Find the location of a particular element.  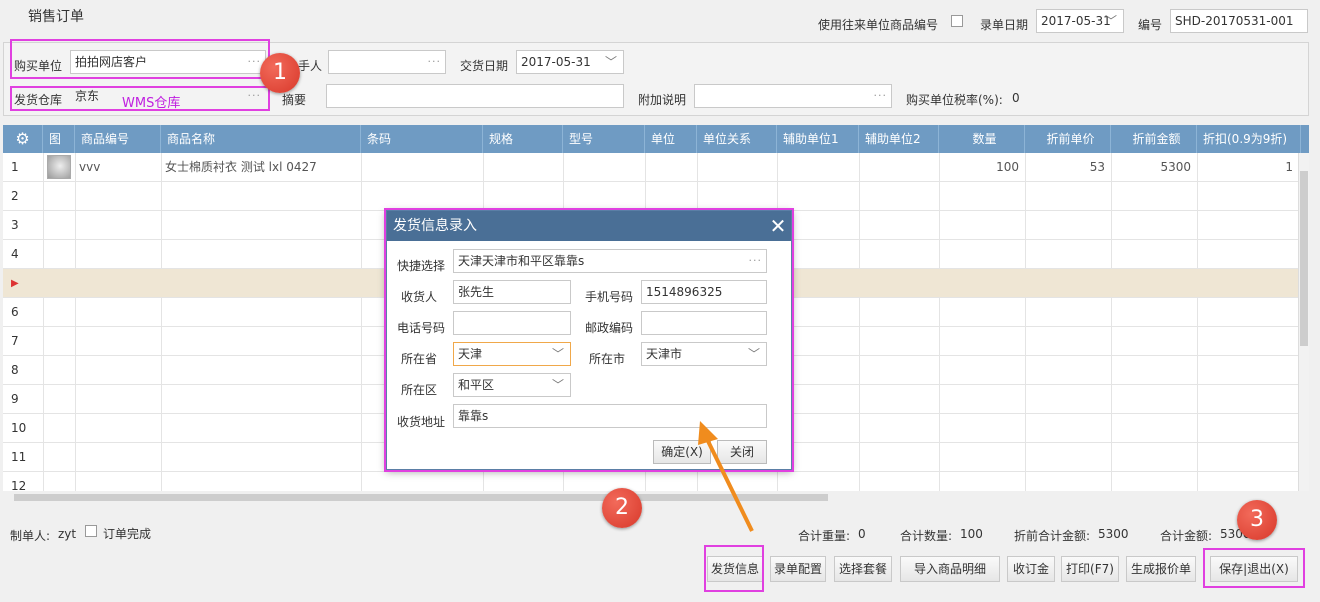

tax-label: 购买单位税率(%): is located at coordinates (954, 100).